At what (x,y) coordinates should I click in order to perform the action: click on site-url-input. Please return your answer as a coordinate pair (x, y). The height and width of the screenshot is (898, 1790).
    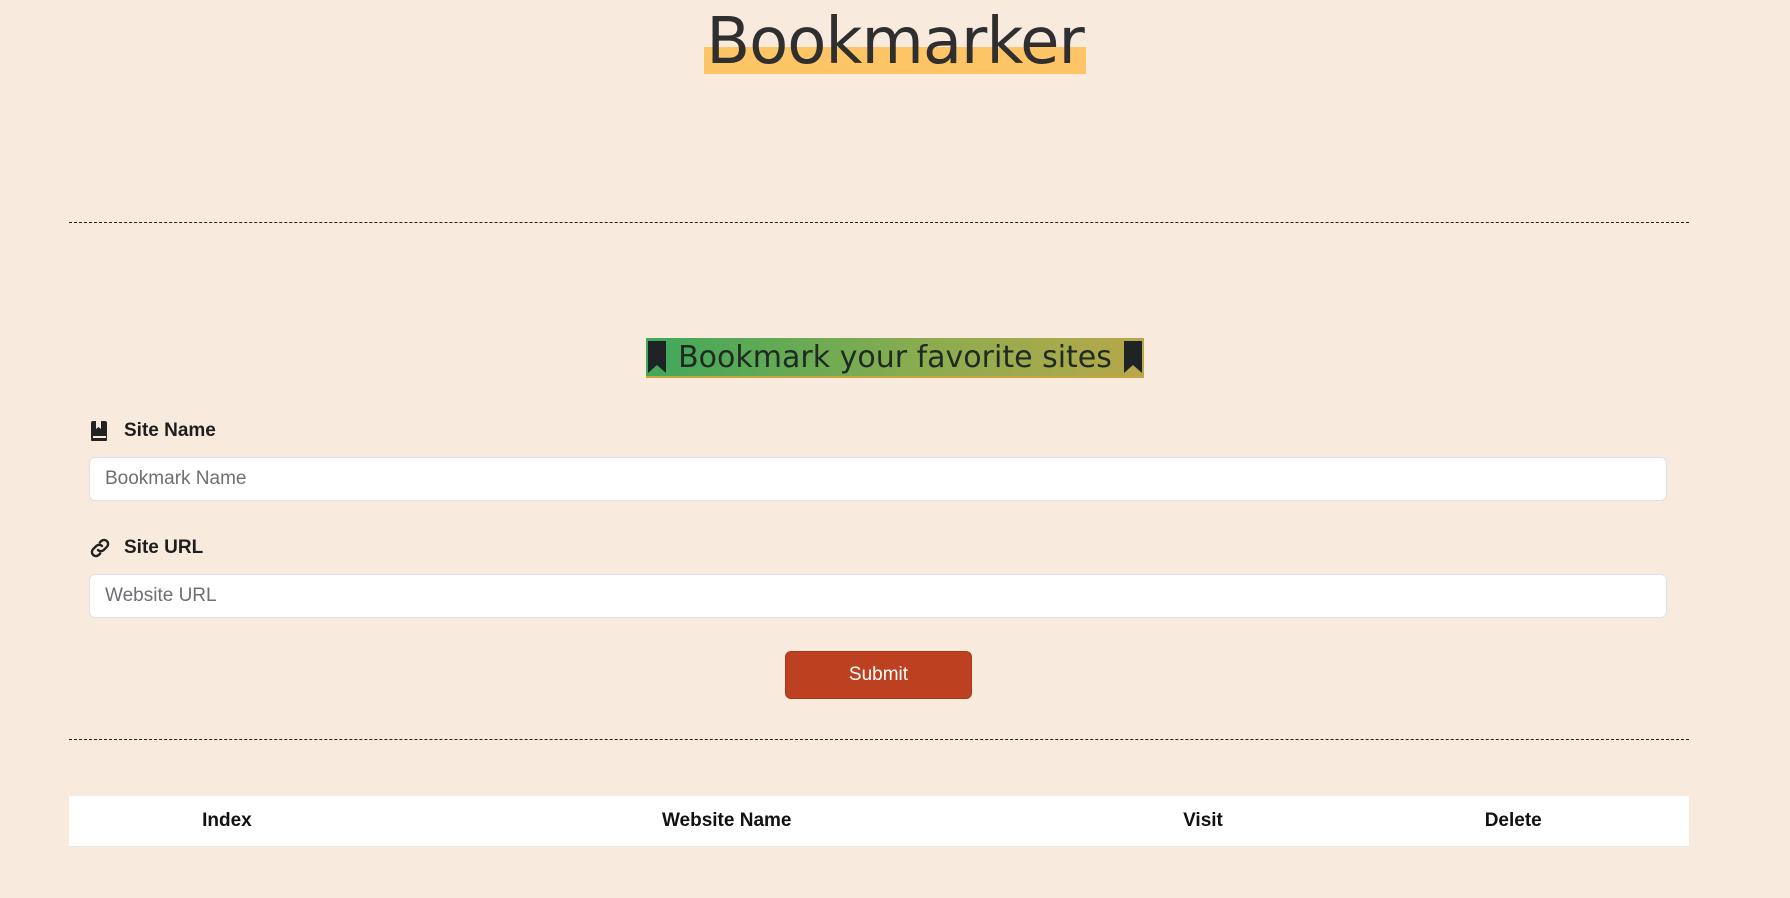
    Looking at the image, I should click on (878, 596).